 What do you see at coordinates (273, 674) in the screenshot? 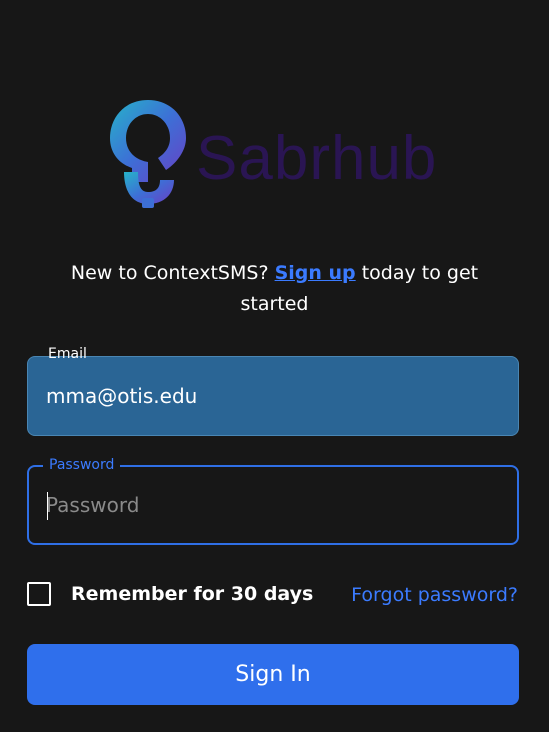
I see `sign-in-button: Sign In` at bounding box center [273, 674].